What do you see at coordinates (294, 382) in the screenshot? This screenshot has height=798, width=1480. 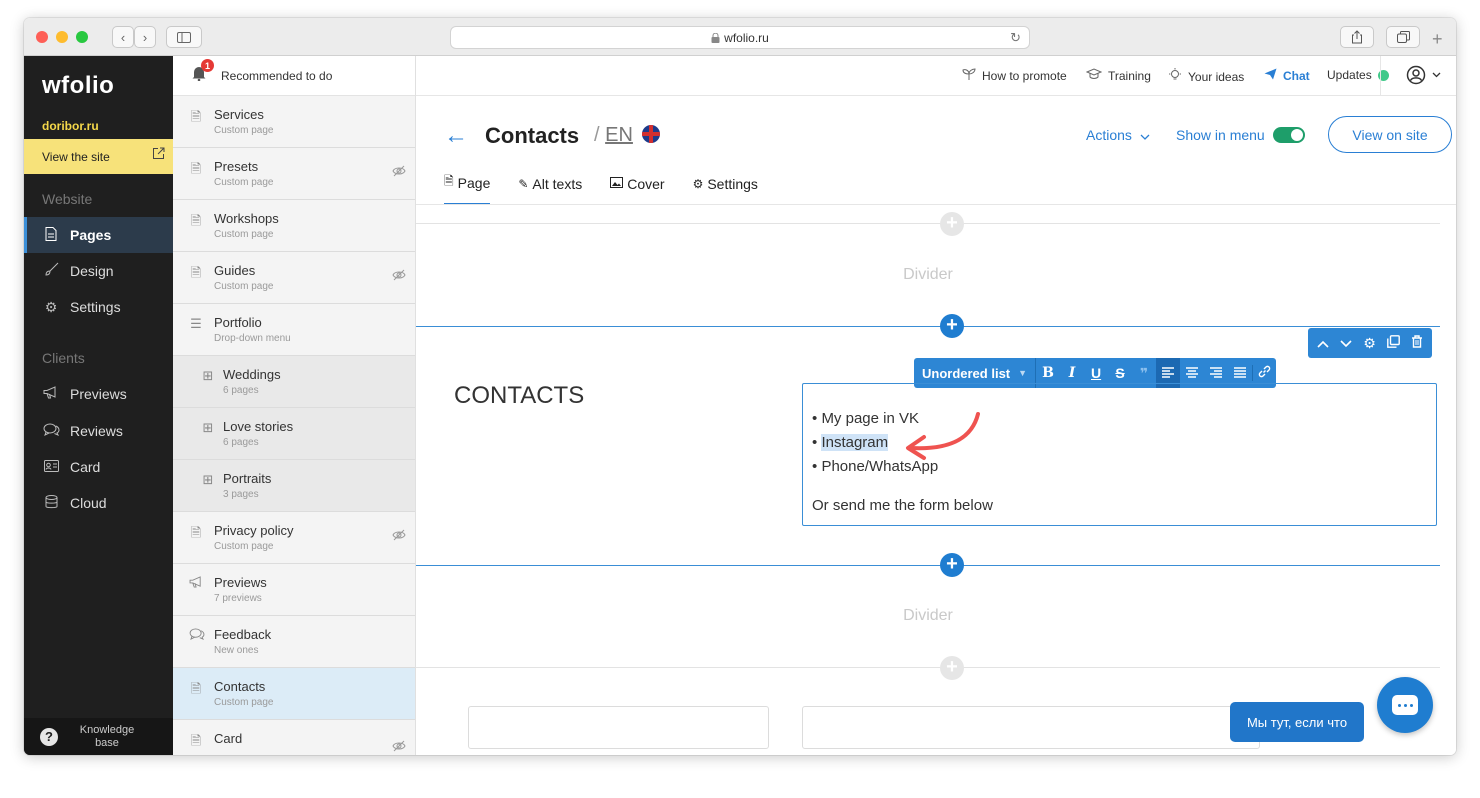 I see `page-item-weddings: ⊞ Weddings 6 pages` at bounding box center [294, 382].